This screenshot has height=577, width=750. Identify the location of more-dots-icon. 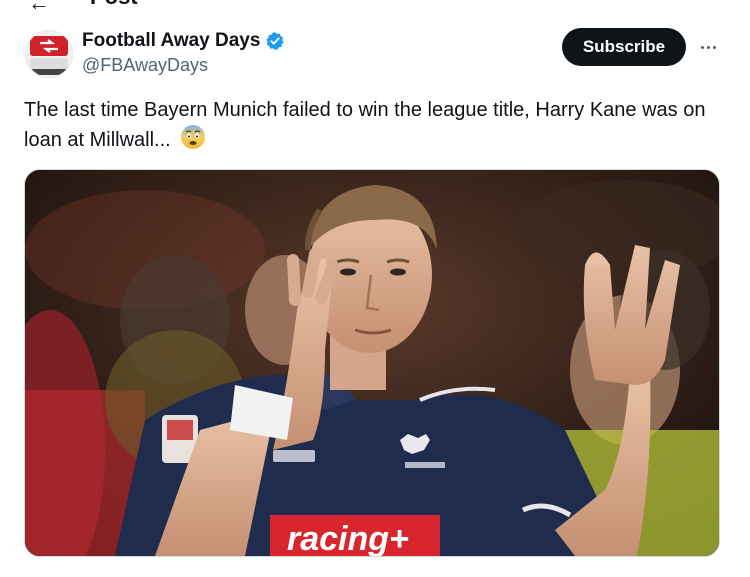
(708, 47).